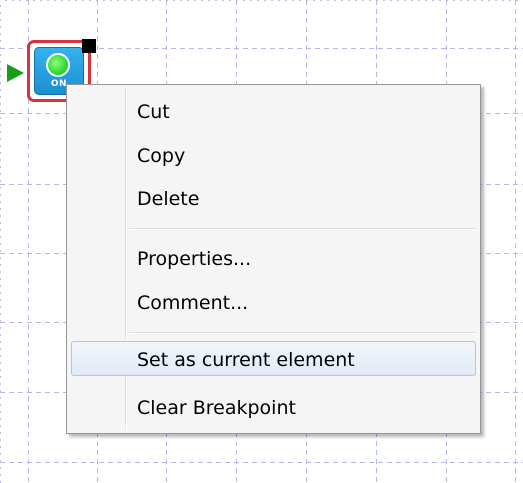 Image resolution: width=523 pixels, height=483 pixels. I want to click on menu-item-label: Clear Breakpoint, so click(216, 408).